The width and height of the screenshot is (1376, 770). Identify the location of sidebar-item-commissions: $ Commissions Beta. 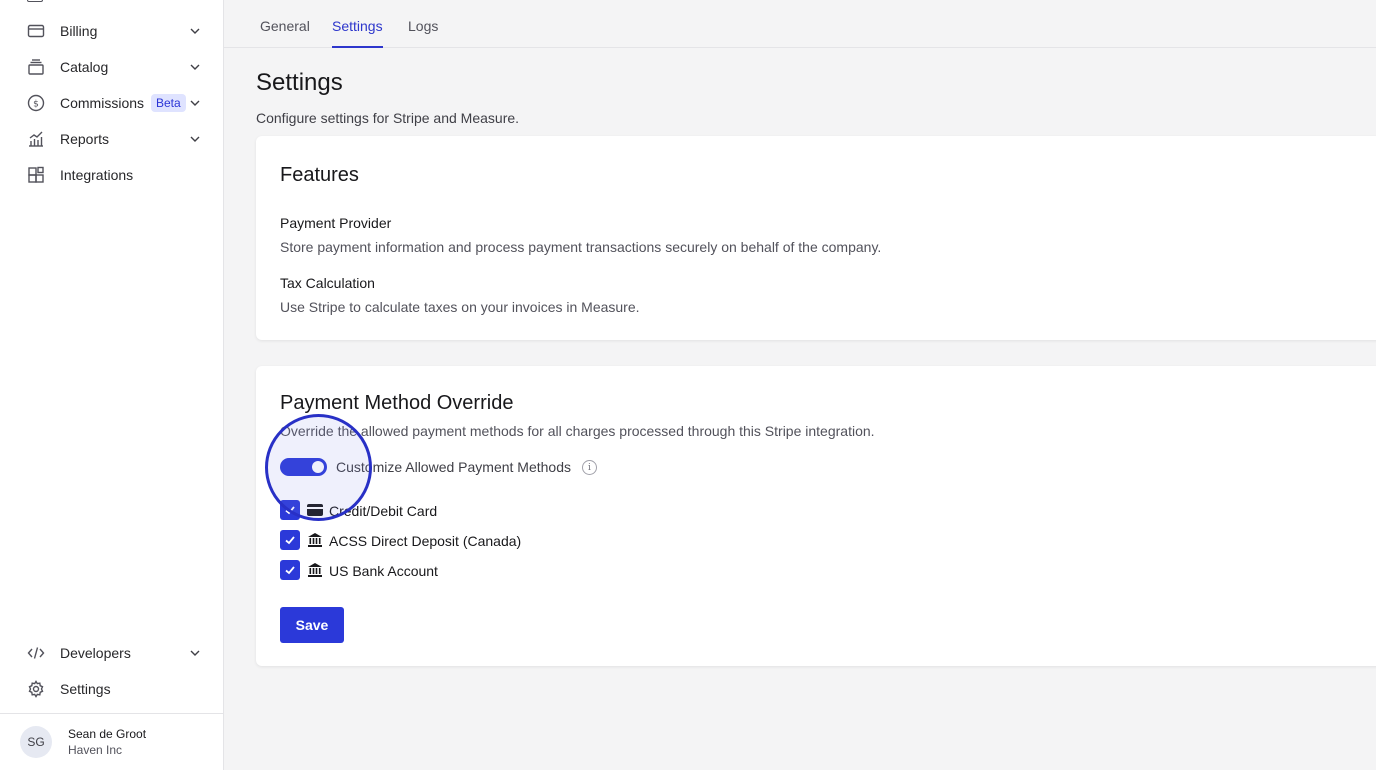
(111, 103).